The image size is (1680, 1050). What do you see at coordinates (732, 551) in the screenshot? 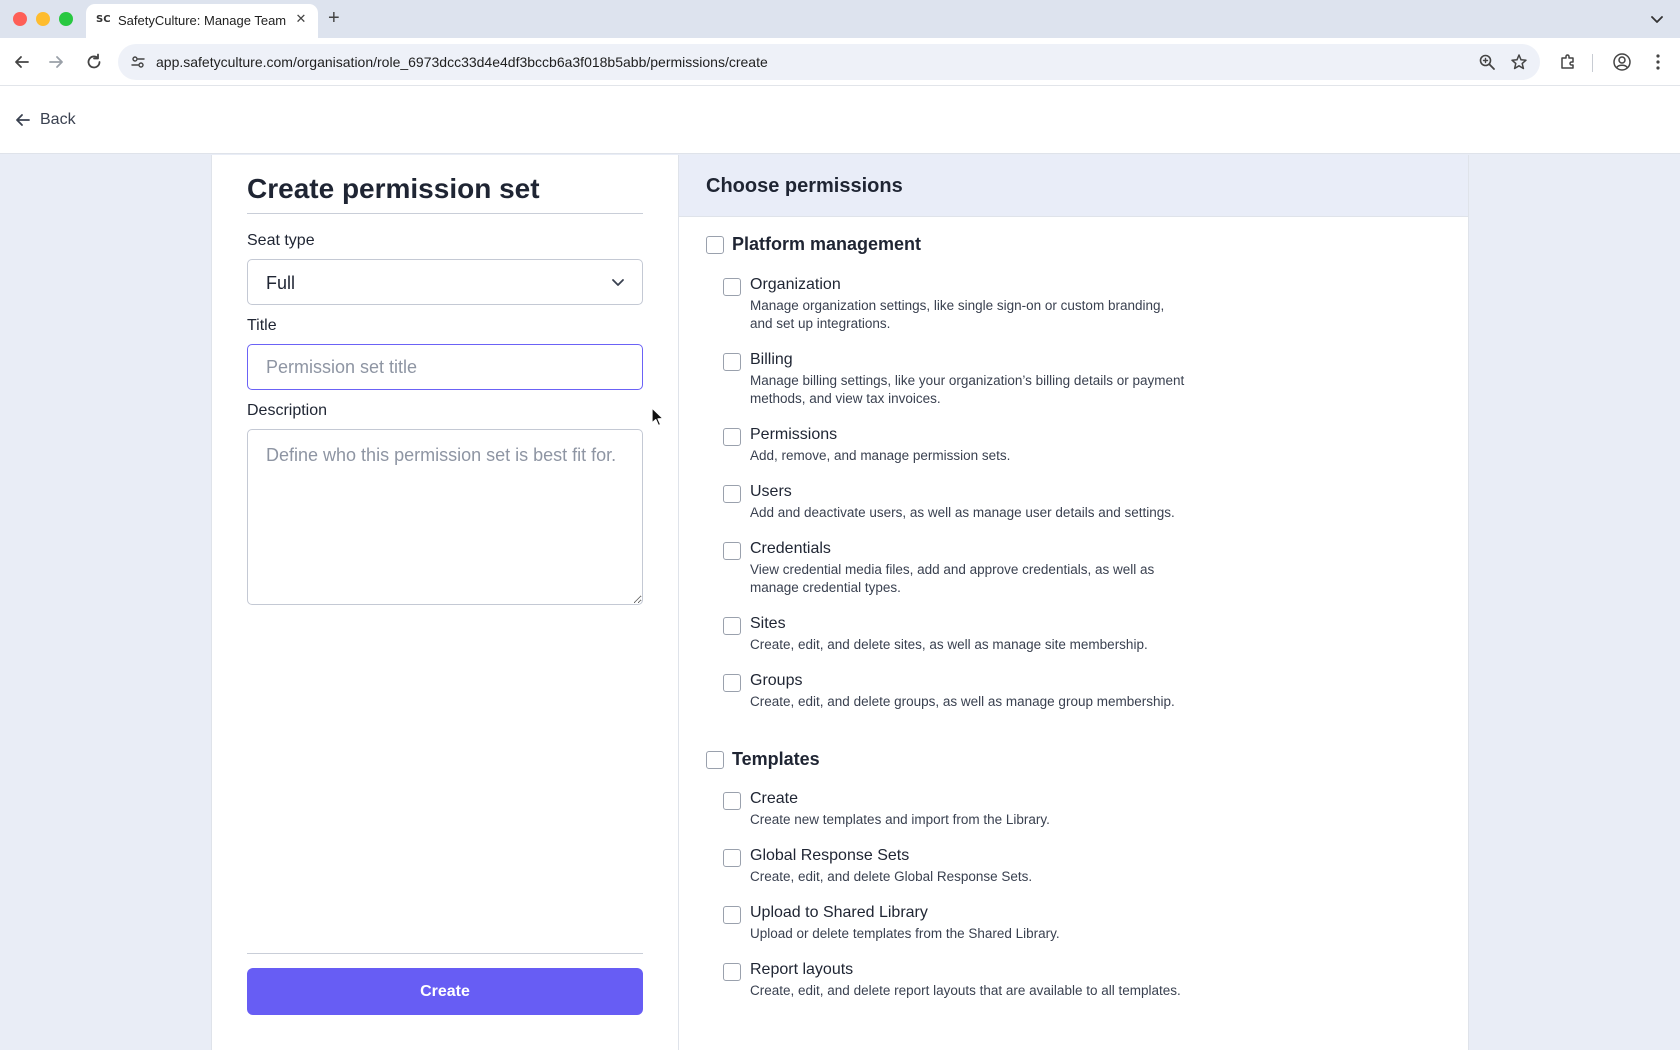
I see `credentials-checkbox` at bounding box center [732, 551].